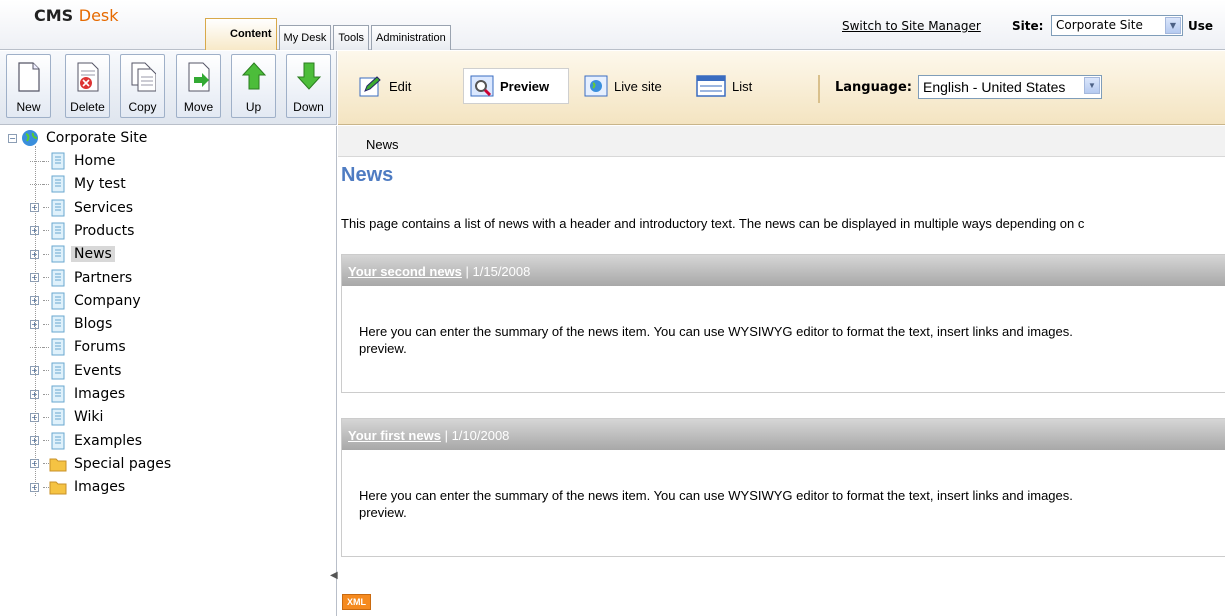 This screenshot has height=616, width=1225. What do you see at coordinates (100, 184) in the screenshot?
I see `tree-node-label: My test` at bounding box center [100, 184].